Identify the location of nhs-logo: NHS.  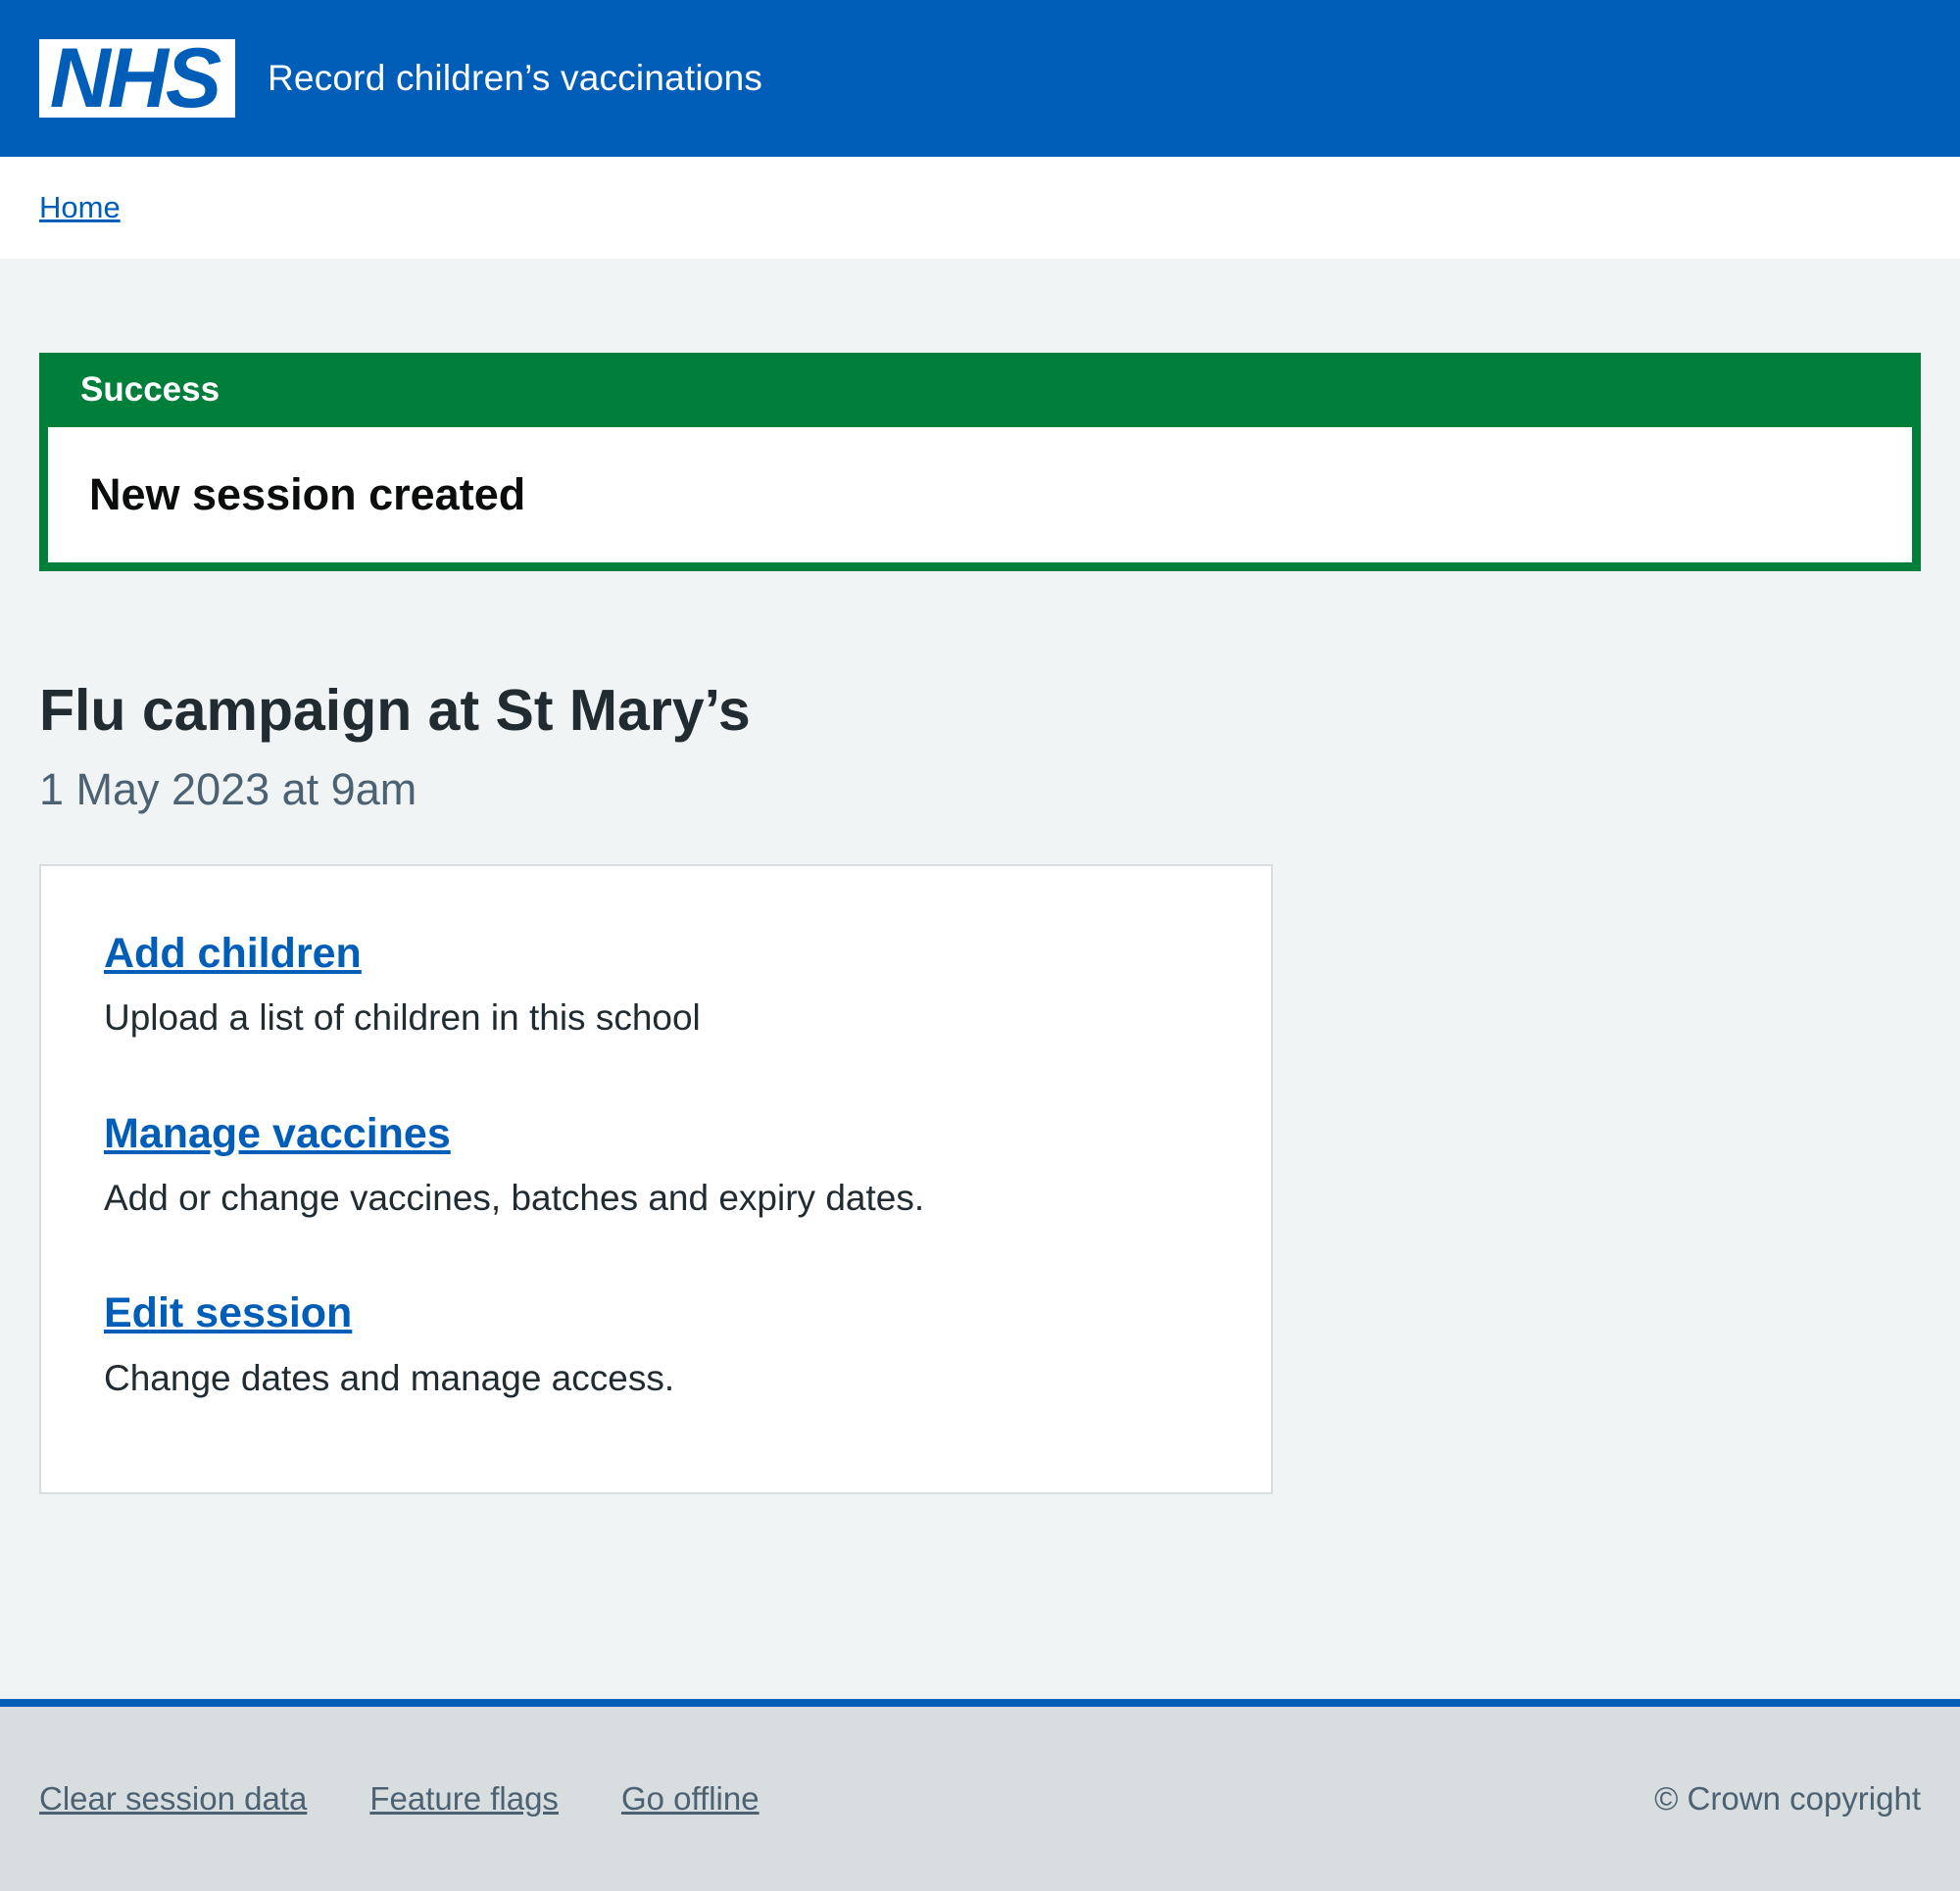
(137, 78).